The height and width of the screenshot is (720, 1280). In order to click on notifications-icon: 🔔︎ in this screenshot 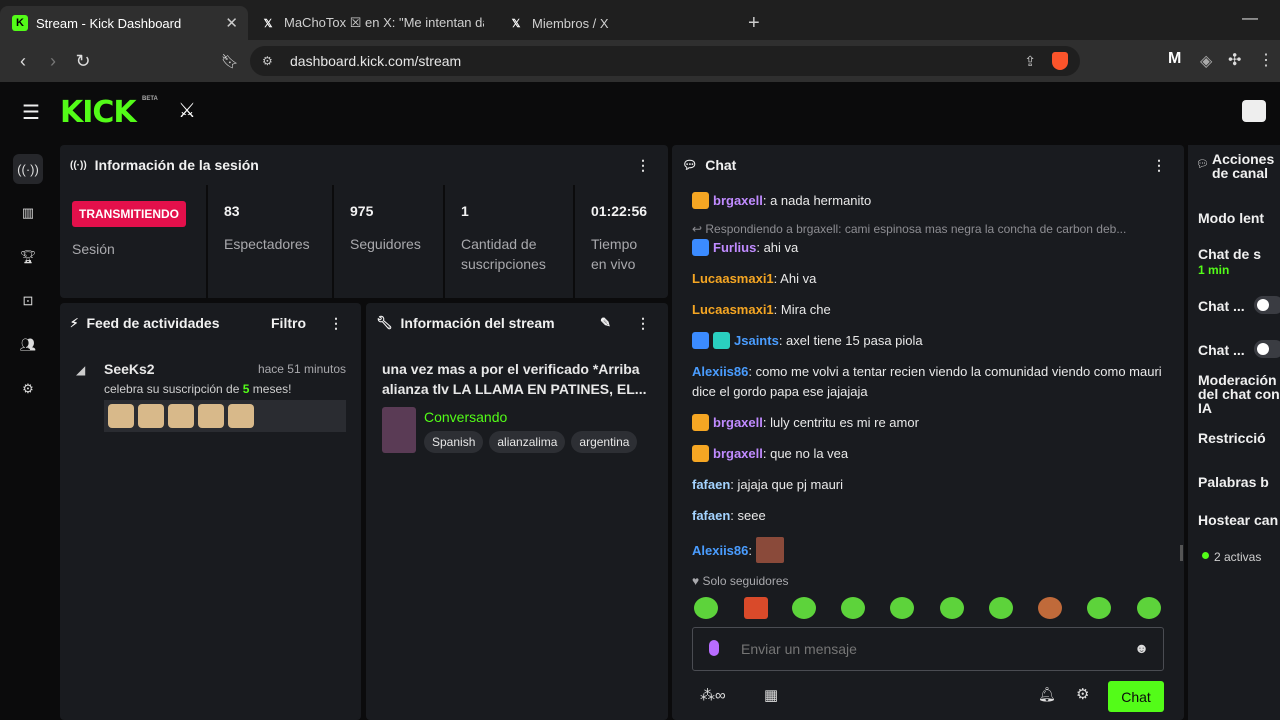, I will do `click(1047, 694)`.